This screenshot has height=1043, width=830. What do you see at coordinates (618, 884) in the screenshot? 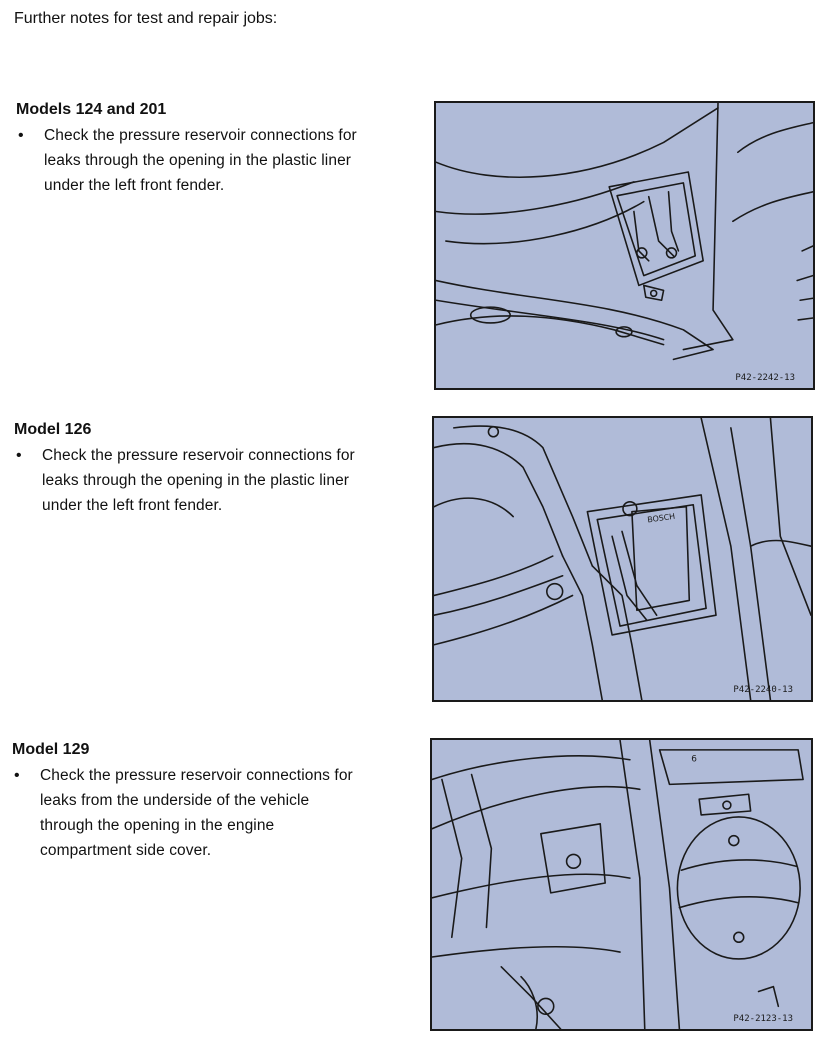
I see `engine-side-cover-drawing: 6` at bounding box center [618, 884].